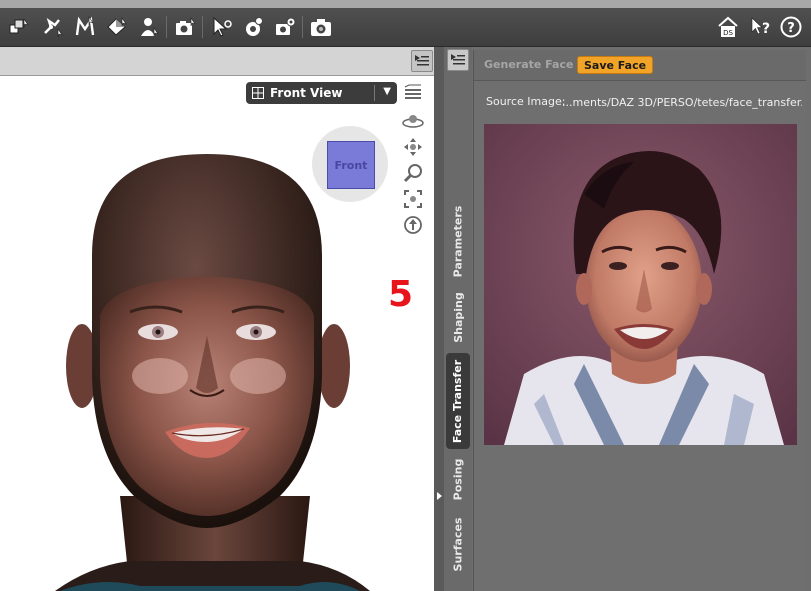 This screenshot has height=591, width=811. Describe the element at coordinates (413, 225) in the screenshot. I see `reset-view-icon` at that location.